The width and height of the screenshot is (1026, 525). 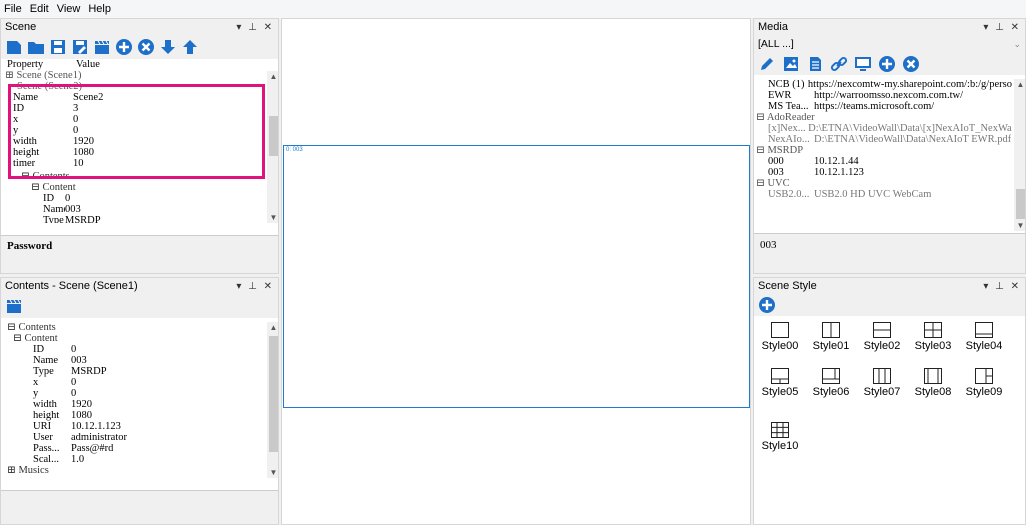 I want to click on style-10: Style10, so click(x=780, y=437).